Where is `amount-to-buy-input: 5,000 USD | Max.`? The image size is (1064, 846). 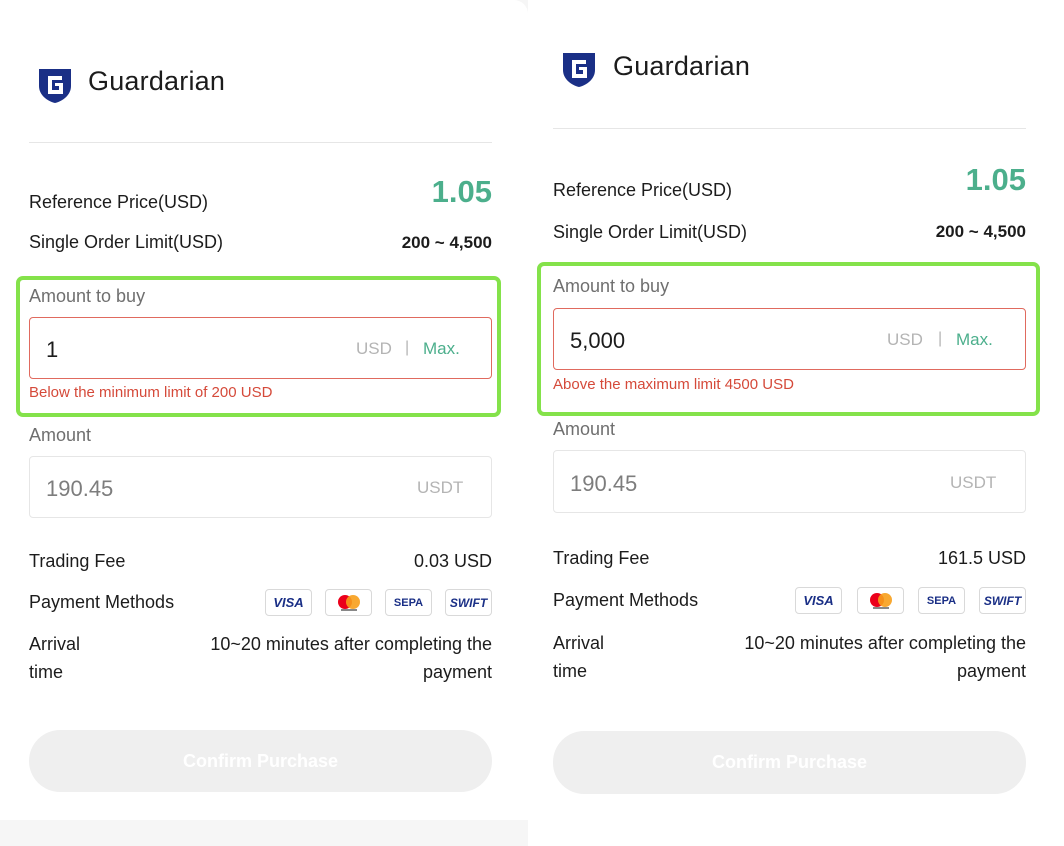
amount-to-buy-input: 5,000 USD | Max. is located at coordinates (789, 339).